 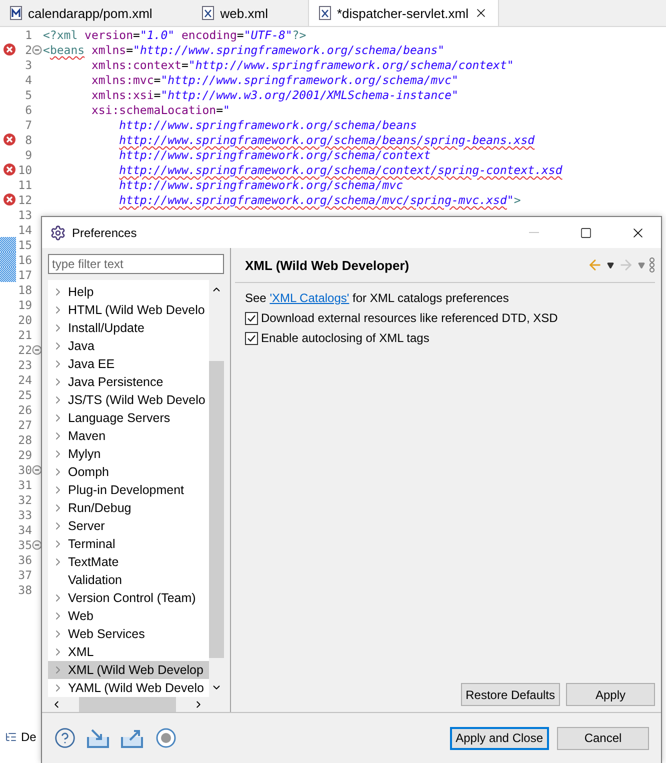 What do you see at coordinates (24, 275) in the screenshot?
I see `line-number: 17` at bounding box center [24, 275].